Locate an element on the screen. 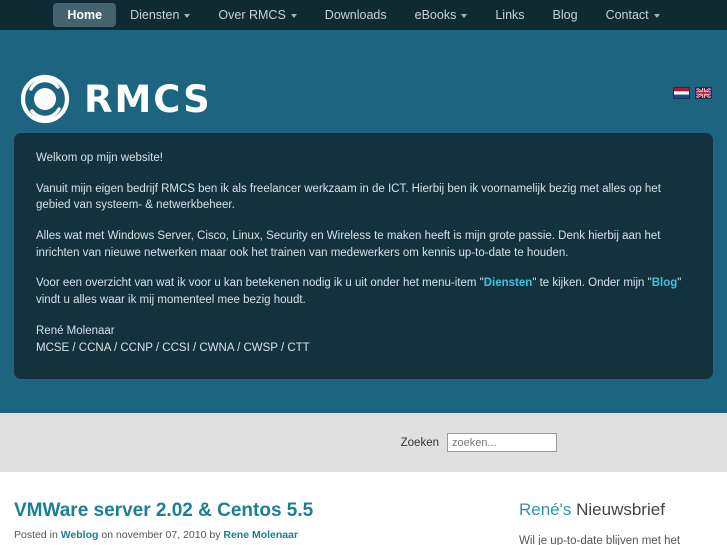 This screenshot has height=545, width=727. nav-item-label: Over RMCS is located at coordinates (252, 15).